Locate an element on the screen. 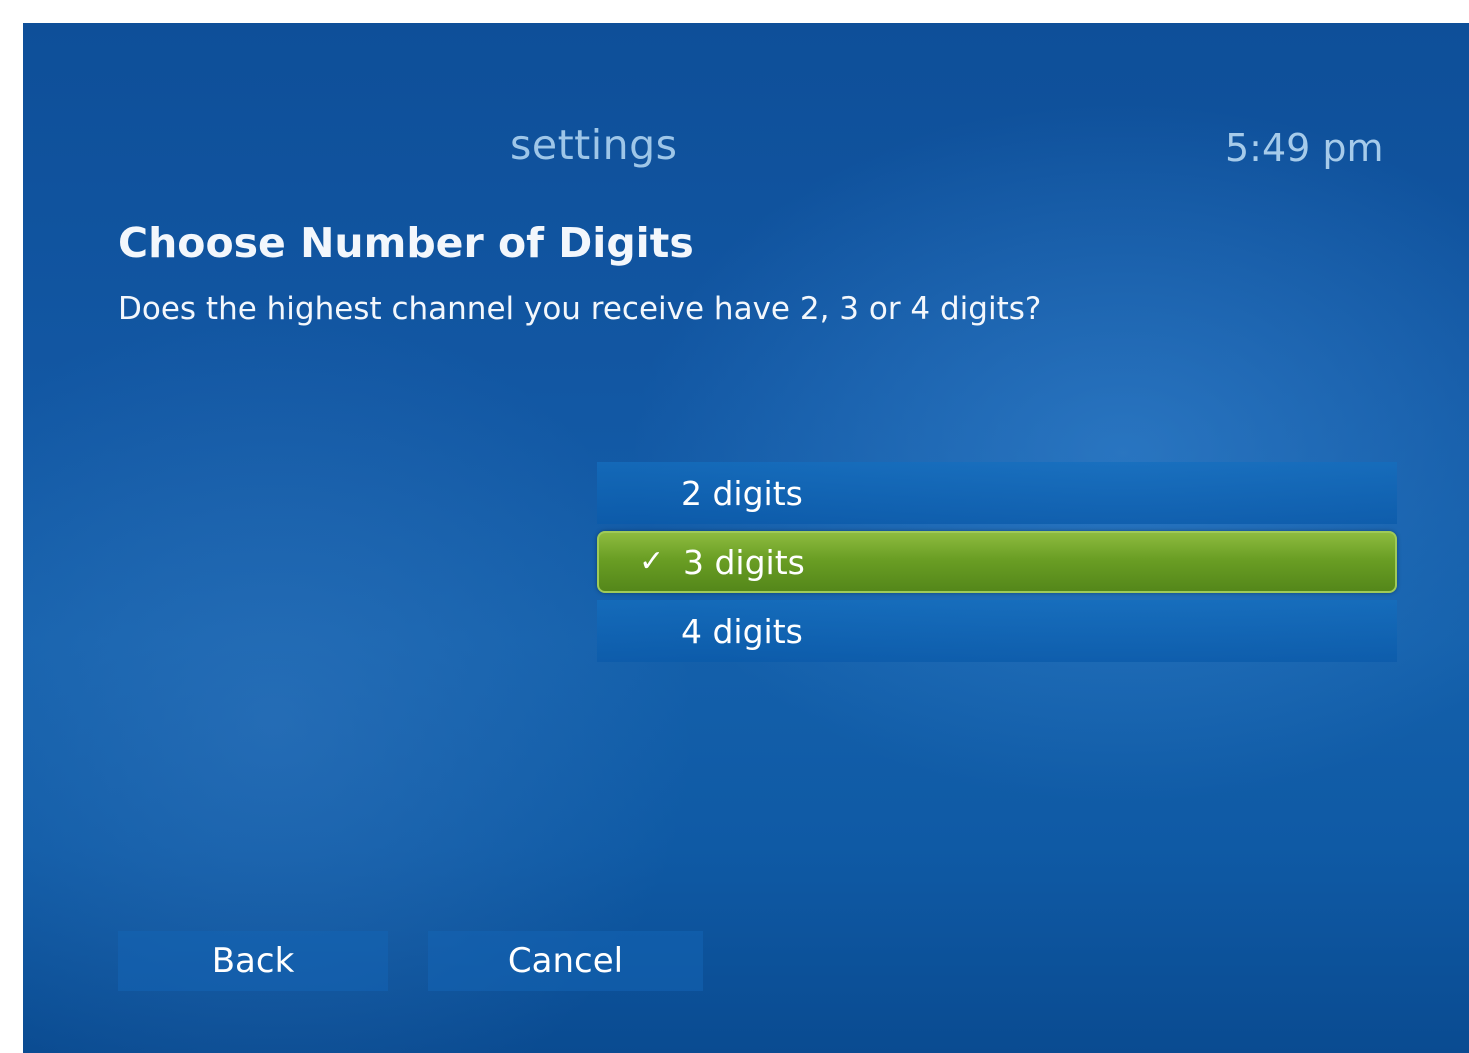 The image size is (1469, 1053). option-2-digits: 2 digits is located at coordinates (997, 493).